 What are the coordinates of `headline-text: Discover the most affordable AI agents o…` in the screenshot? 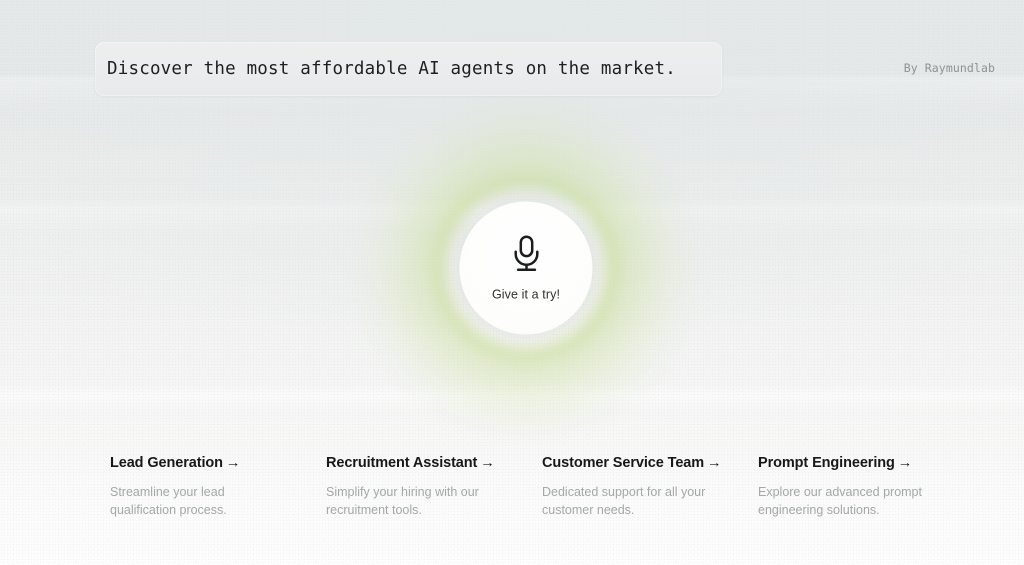 It's located at (392, 69).